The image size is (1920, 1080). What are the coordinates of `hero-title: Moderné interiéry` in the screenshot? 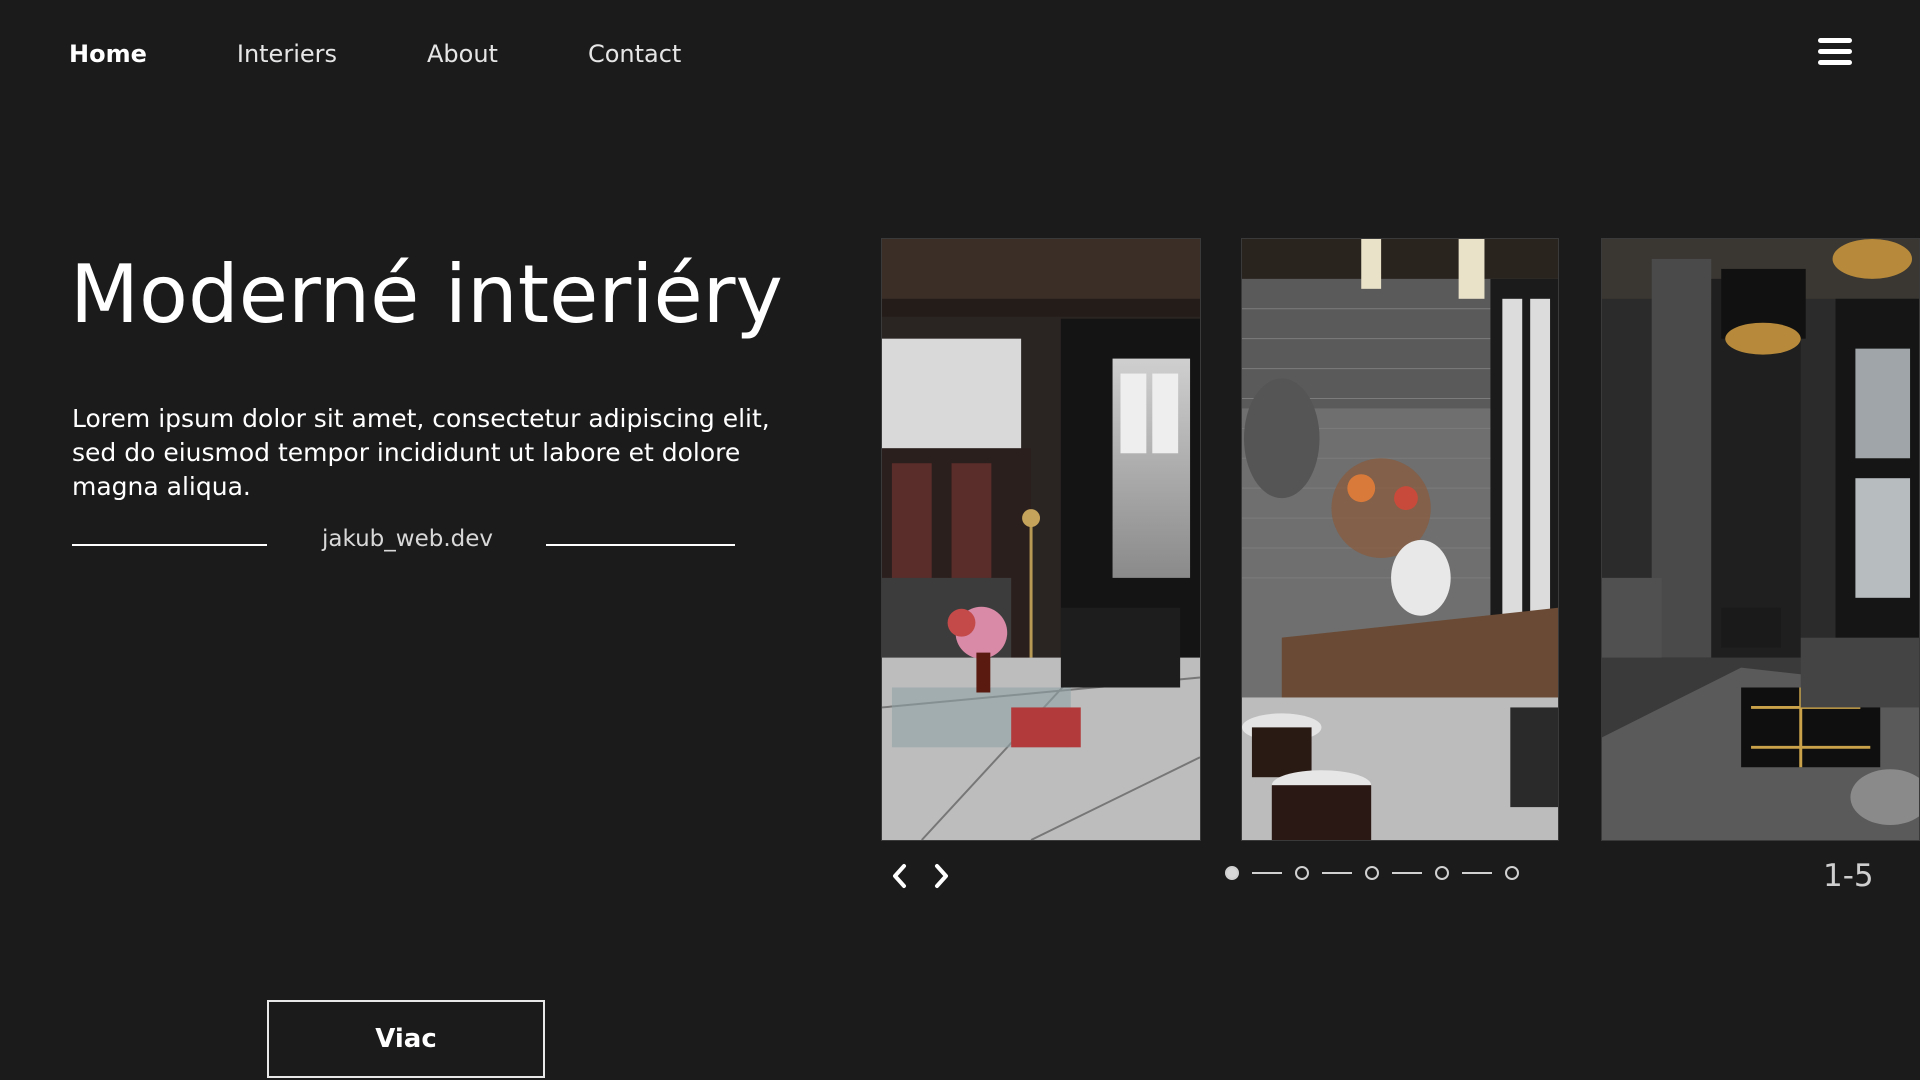 It's located at (426, 294).